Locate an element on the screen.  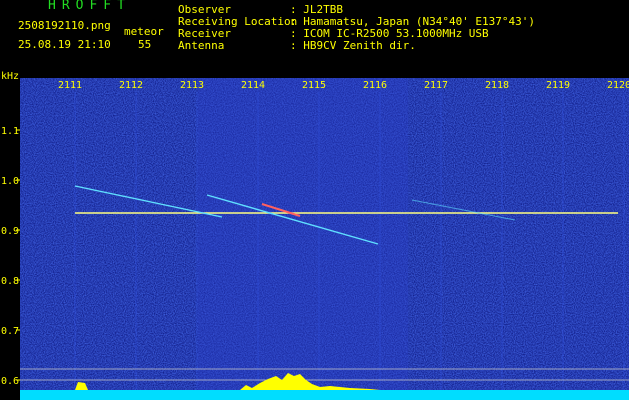
frequency-unit-label: kHz is located at coordinates (10, 76).